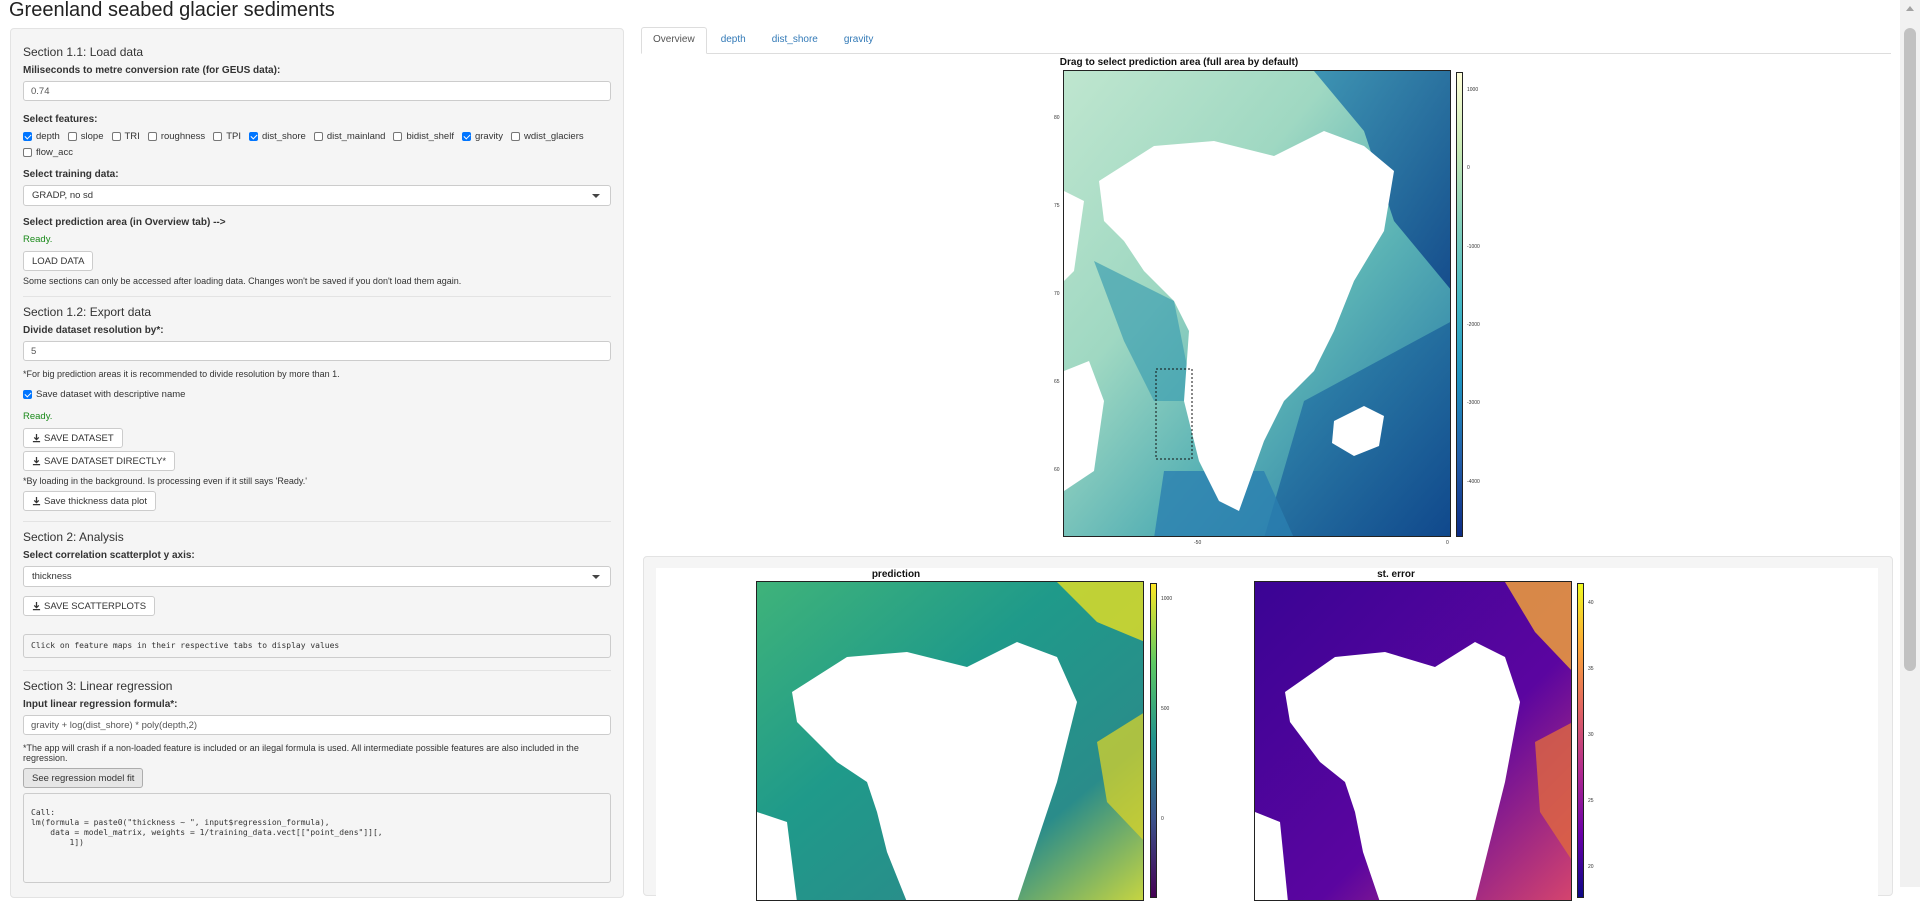 The width and height of the screenshot is (1920, 901). What do you see at coordinates (277, 136) in the screenshot?
I see `feature-checkbox-dist-shore: dist_shore` at bounding box center [277, 136].